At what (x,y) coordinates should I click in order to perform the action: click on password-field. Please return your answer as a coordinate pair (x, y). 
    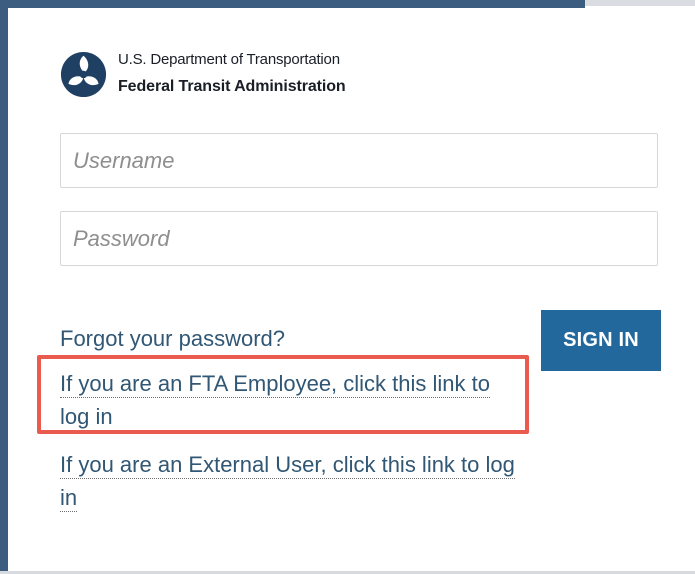
    Looking at the image, I should click on (359, 238).